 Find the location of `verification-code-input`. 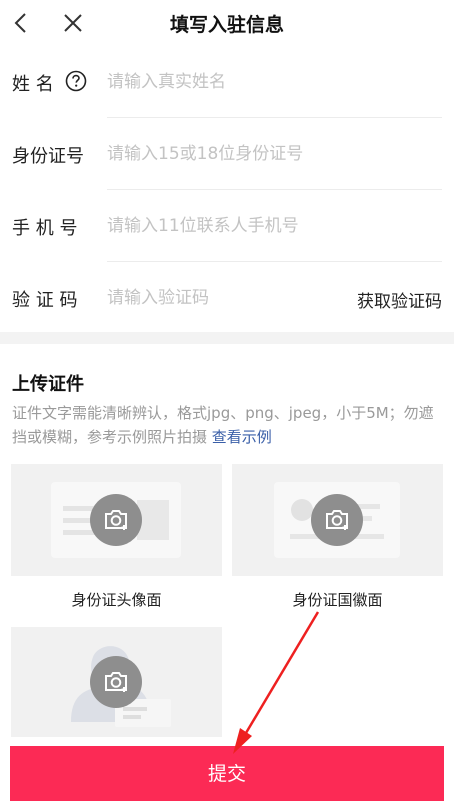

verification-code-input is located at coordinates (217, 298).